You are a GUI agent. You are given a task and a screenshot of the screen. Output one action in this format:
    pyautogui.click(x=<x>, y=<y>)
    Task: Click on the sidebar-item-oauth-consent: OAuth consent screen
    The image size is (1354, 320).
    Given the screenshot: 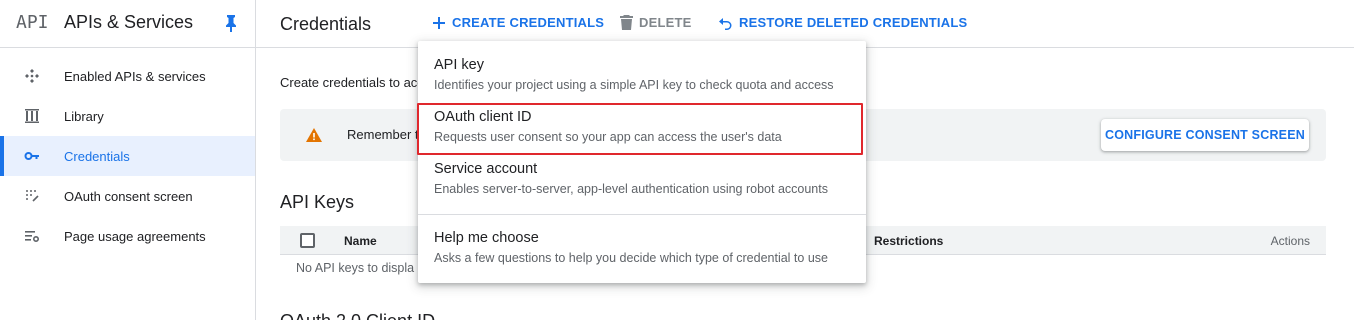 What is the action you would take?
    pyautogui.click(x=127, y=196)
    